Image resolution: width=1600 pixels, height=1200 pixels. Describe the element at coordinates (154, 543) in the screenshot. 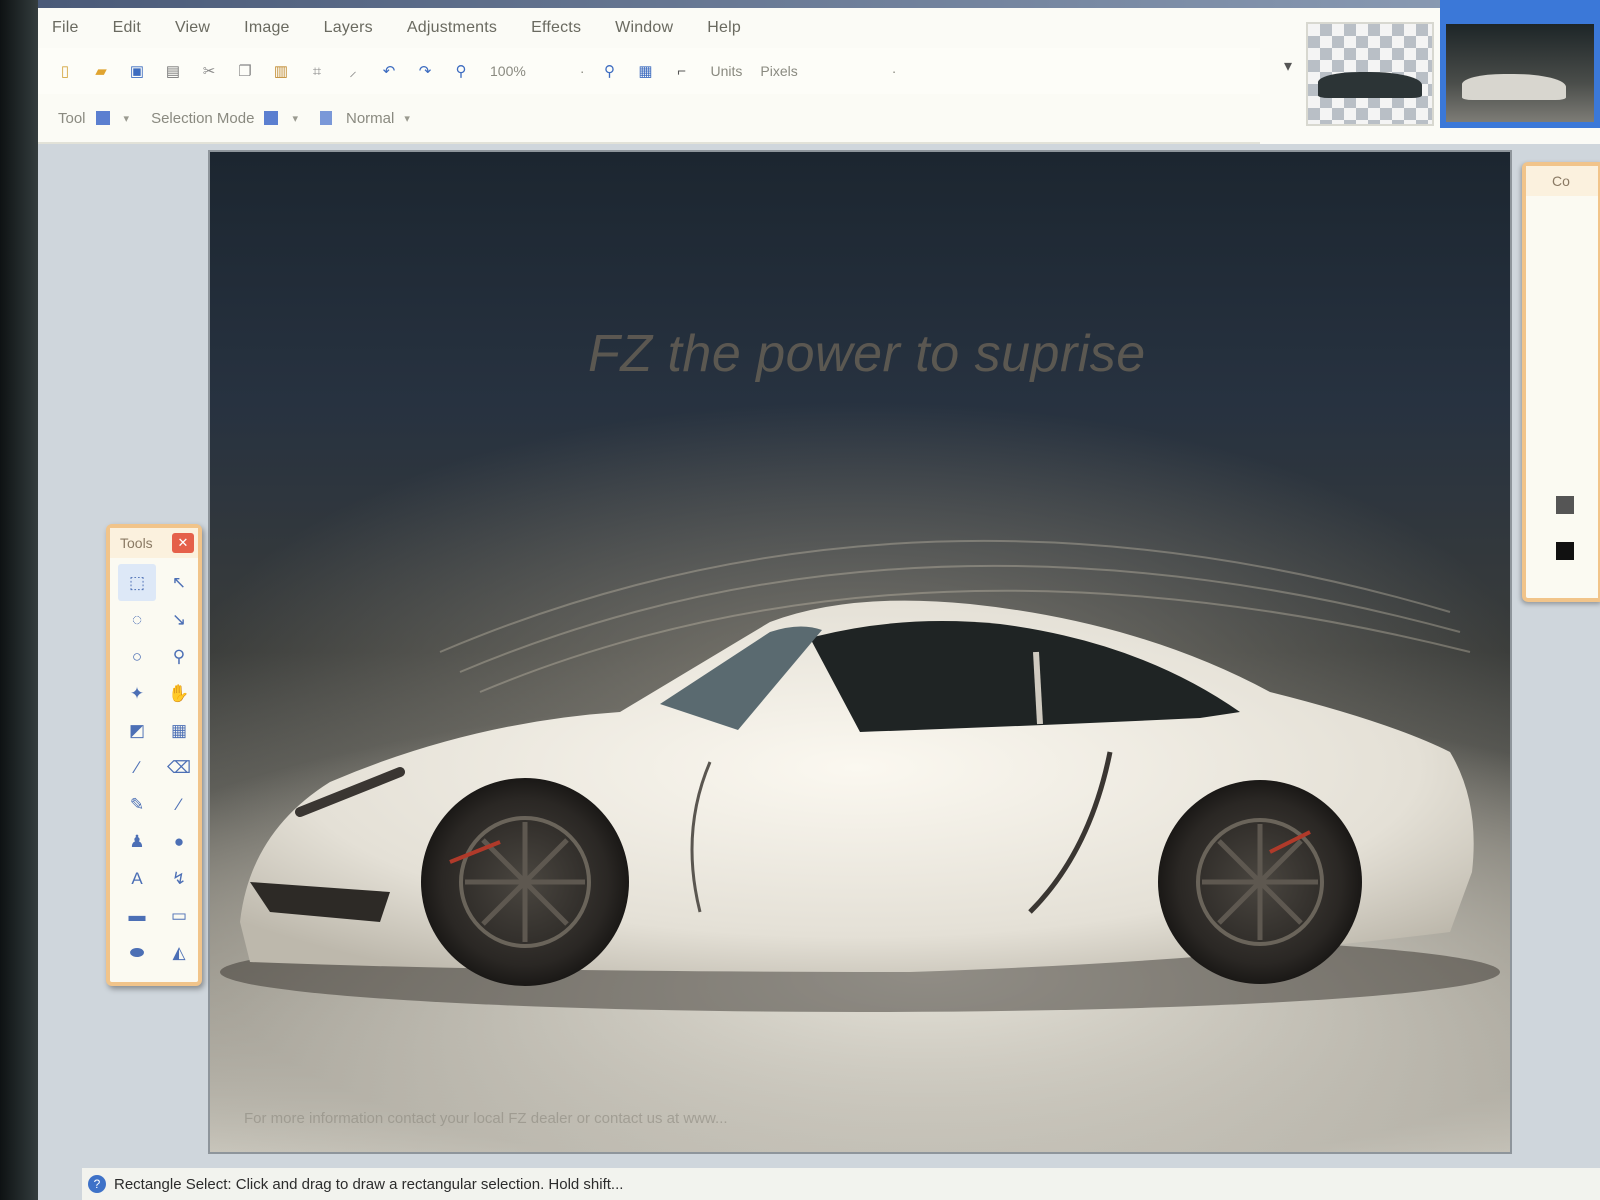

I see `tools-window-titlebar: Tools ✕` at that location.